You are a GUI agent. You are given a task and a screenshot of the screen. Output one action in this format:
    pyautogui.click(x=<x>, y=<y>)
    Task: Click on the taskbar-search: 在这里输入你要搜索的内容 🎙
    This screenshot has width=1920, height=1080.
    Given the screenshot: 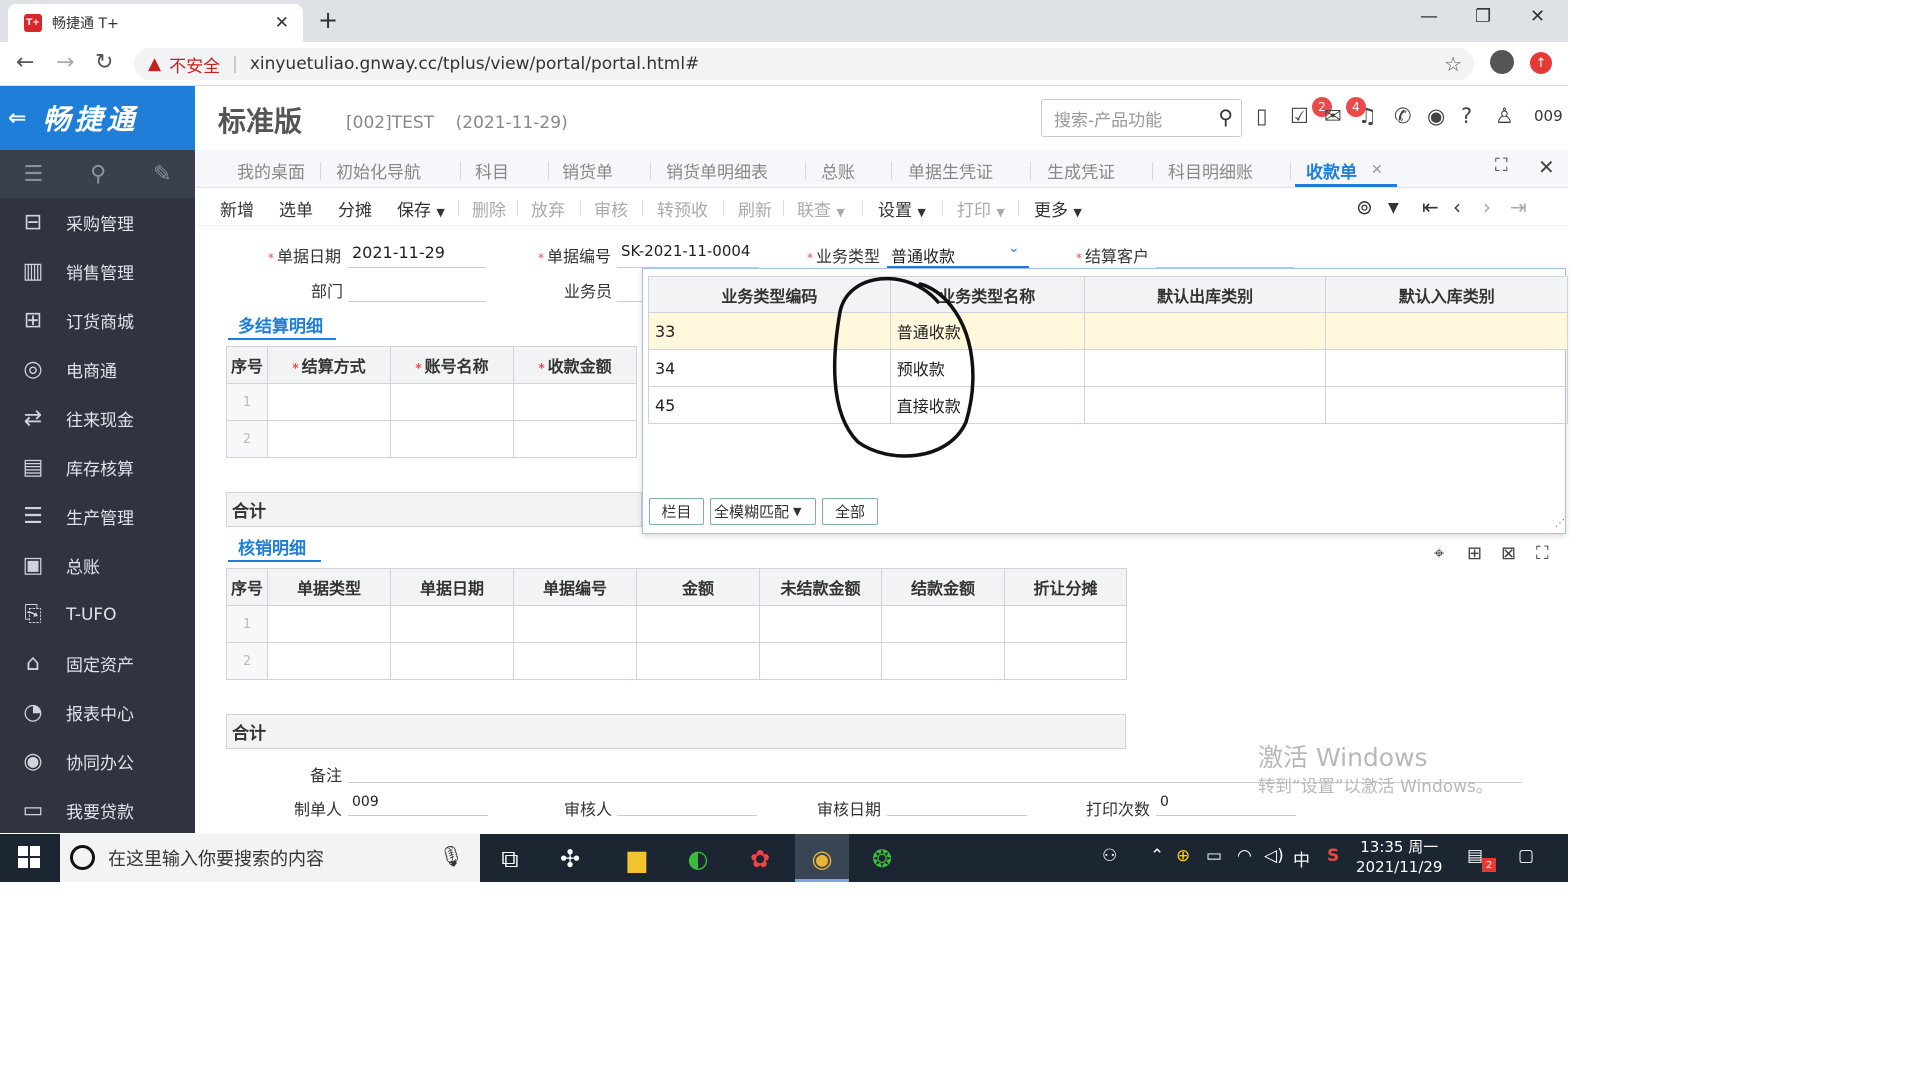 What is the action you would take?
    pyautogui.click(x=270, y=858)
    